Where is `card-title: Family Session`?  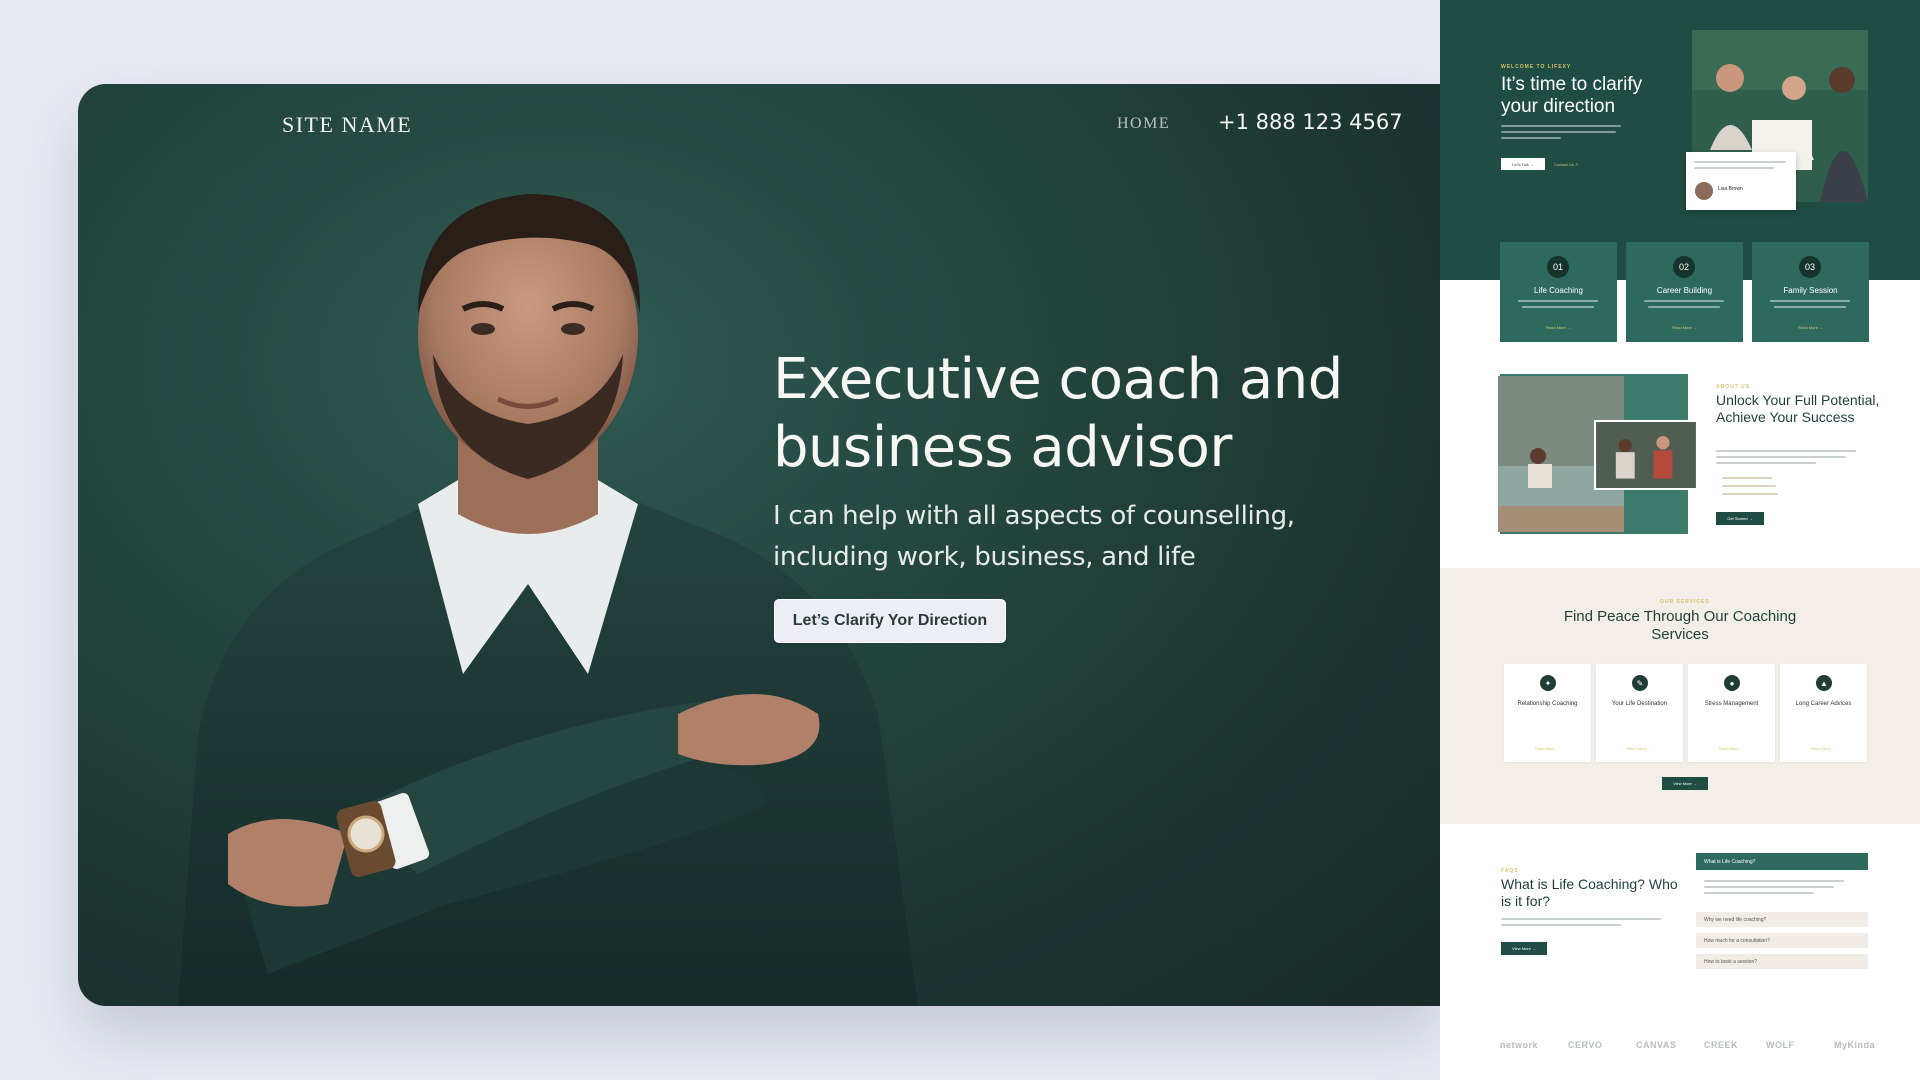 card-title: Family Session is located at coordinates (1810, 290).